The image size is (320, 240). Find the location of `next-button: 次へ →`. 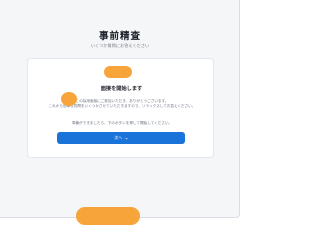

next-button: 次へ → is located at coordinates (121, 138).